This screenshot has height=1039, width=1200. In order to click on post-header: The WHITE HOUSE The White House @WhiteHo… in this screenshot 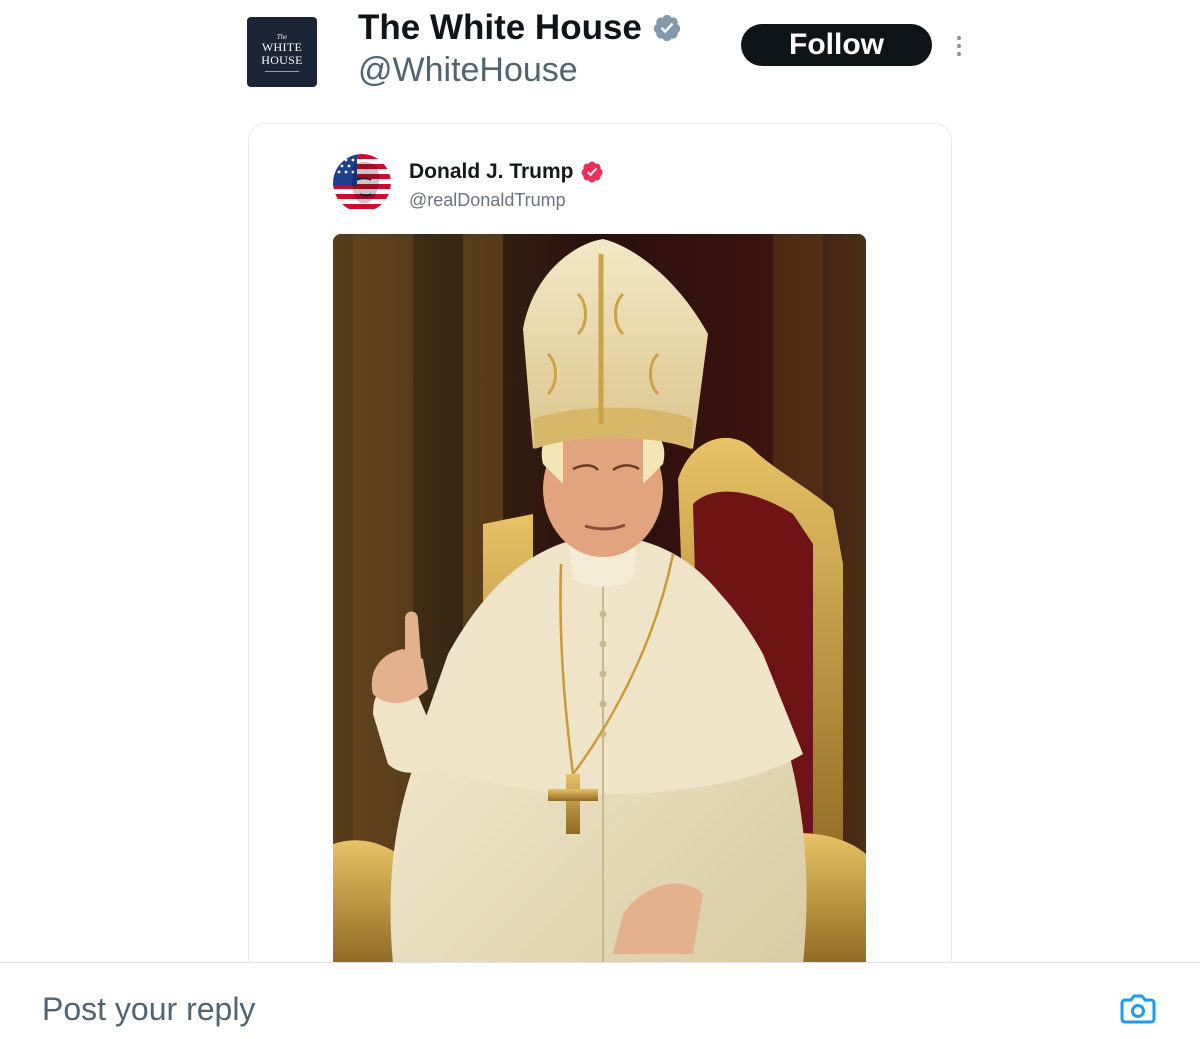, I will do `click(600, 55)`.